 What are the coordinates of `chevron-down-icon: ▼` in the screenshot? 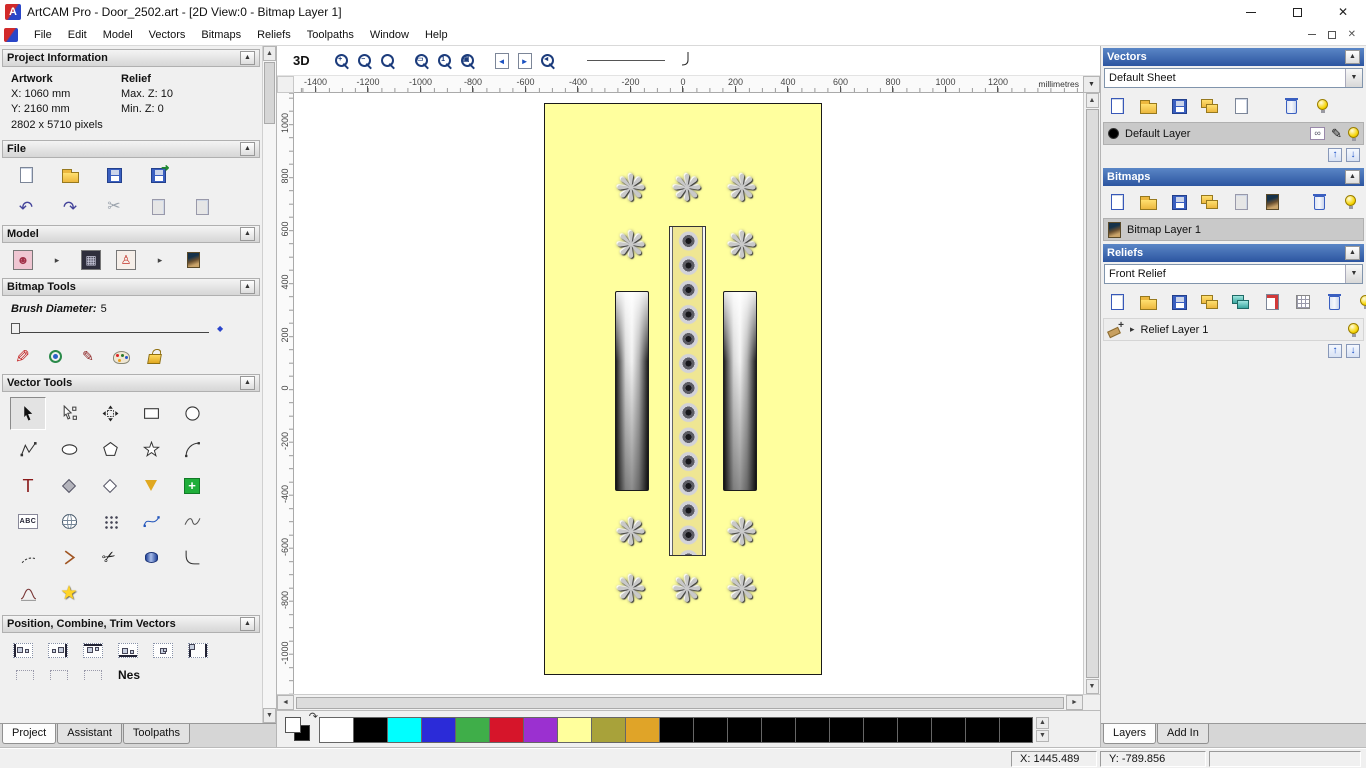 It's located at (1353, 274).